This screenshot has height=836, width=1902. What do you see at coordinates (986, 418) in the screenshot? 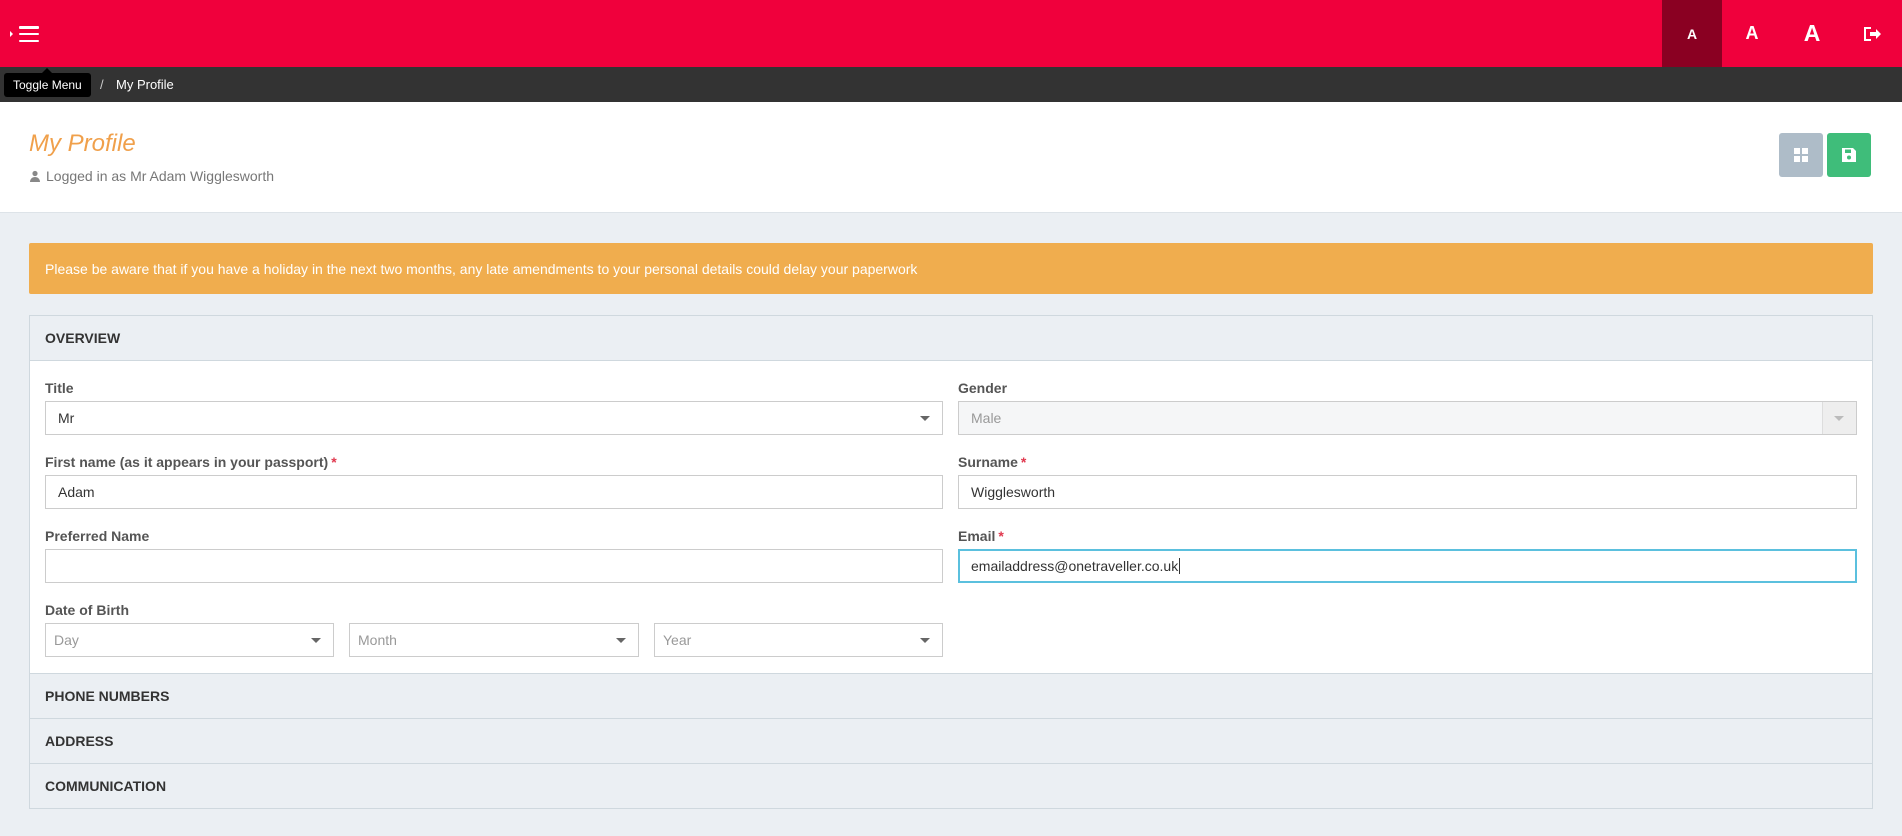
I see `gender-select-value: Male` at bounding box center [986, 418].